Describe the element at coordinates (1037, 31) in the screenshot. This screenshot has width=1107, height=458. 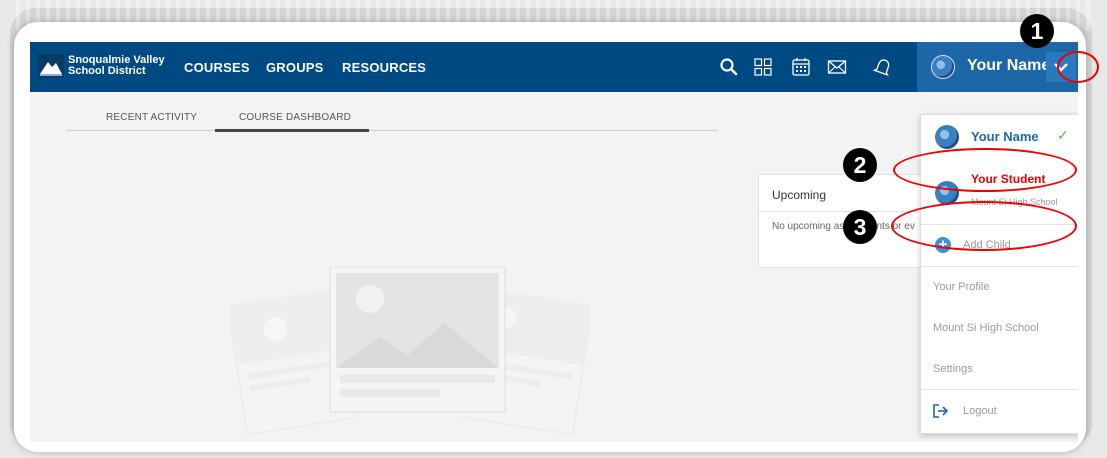
I see `annotation-number-1: 1` at that location.